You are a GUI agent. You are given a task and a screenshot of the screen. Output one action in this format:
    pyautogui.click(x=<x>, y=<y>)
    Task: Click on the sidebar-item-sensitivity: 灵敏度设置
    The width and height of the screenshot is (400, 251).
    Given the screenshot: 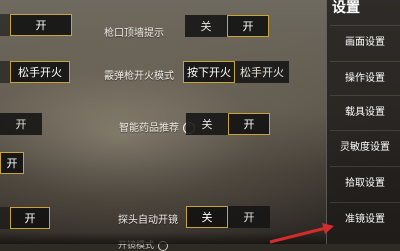 What is the action you would take?
    pyautogui.click(x=365, y=144)
    